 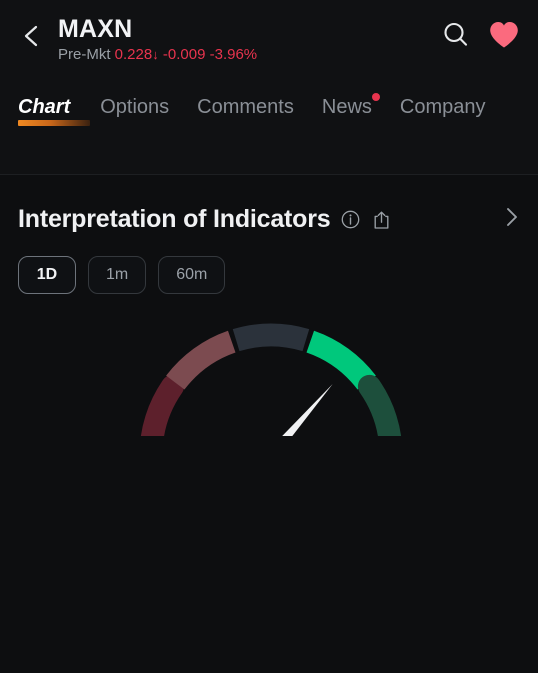 What do you see at coordinates (162, 405) in the screenshot?
I see `gauge-segment-strong-bearish` at bounding box center [162, 405].